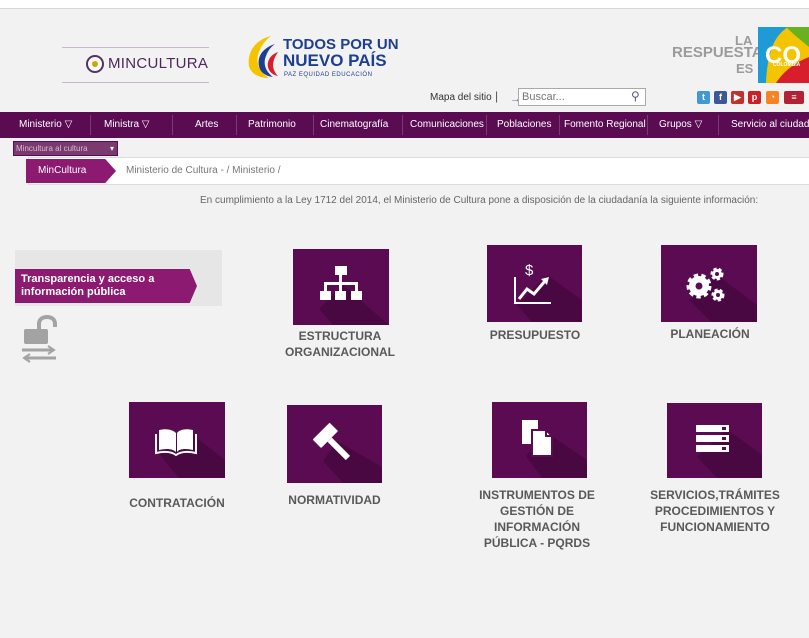 The image size is (809, 638). I want to click on pinterest-icon: p, so click(754, 97).